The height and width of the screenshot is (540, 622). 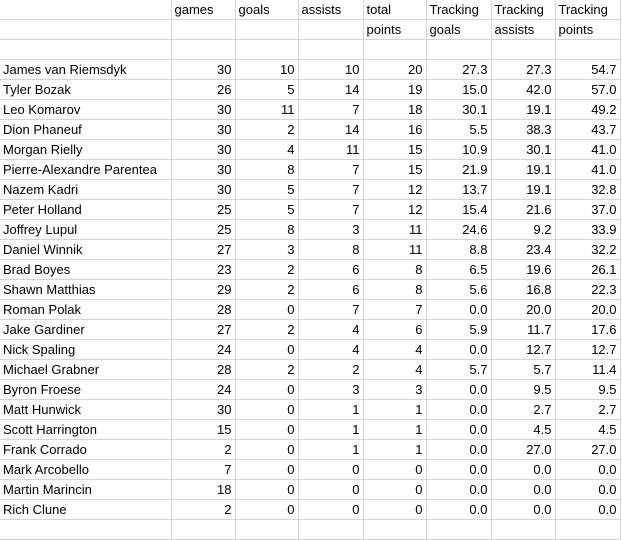 I want to click on cell-player-name: Roman Polak, so click(x=86, y=309).